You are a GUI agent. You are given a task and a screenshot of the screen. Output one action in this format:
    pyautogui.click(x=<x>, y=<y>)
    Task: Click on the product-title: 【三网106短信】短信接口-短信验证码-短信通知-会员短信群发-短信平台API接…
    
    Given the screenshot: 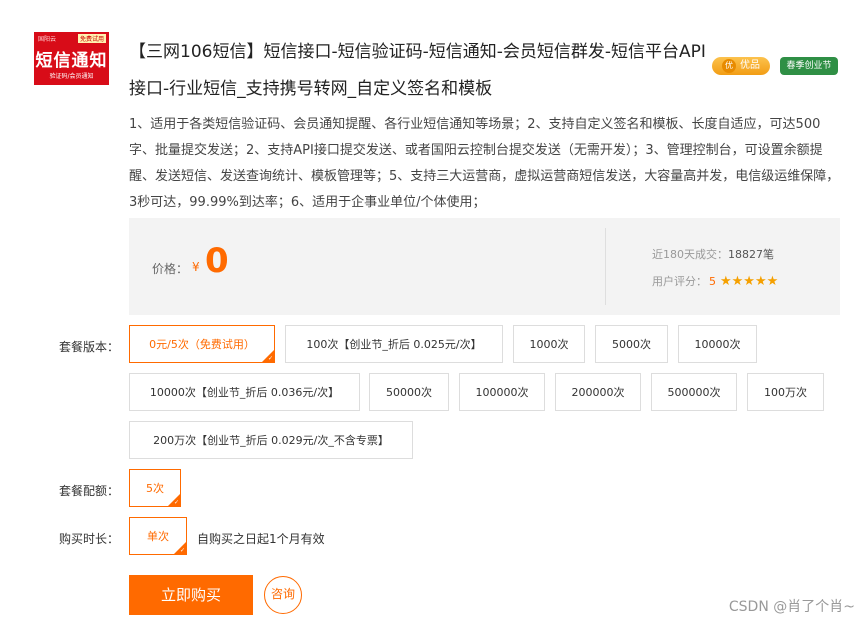 What is the action you would take?
    pyautogui.click(x=417, y=70)
    